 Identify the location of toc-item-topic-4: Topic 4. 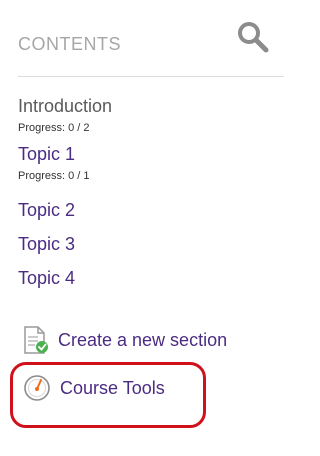
(163, 283).